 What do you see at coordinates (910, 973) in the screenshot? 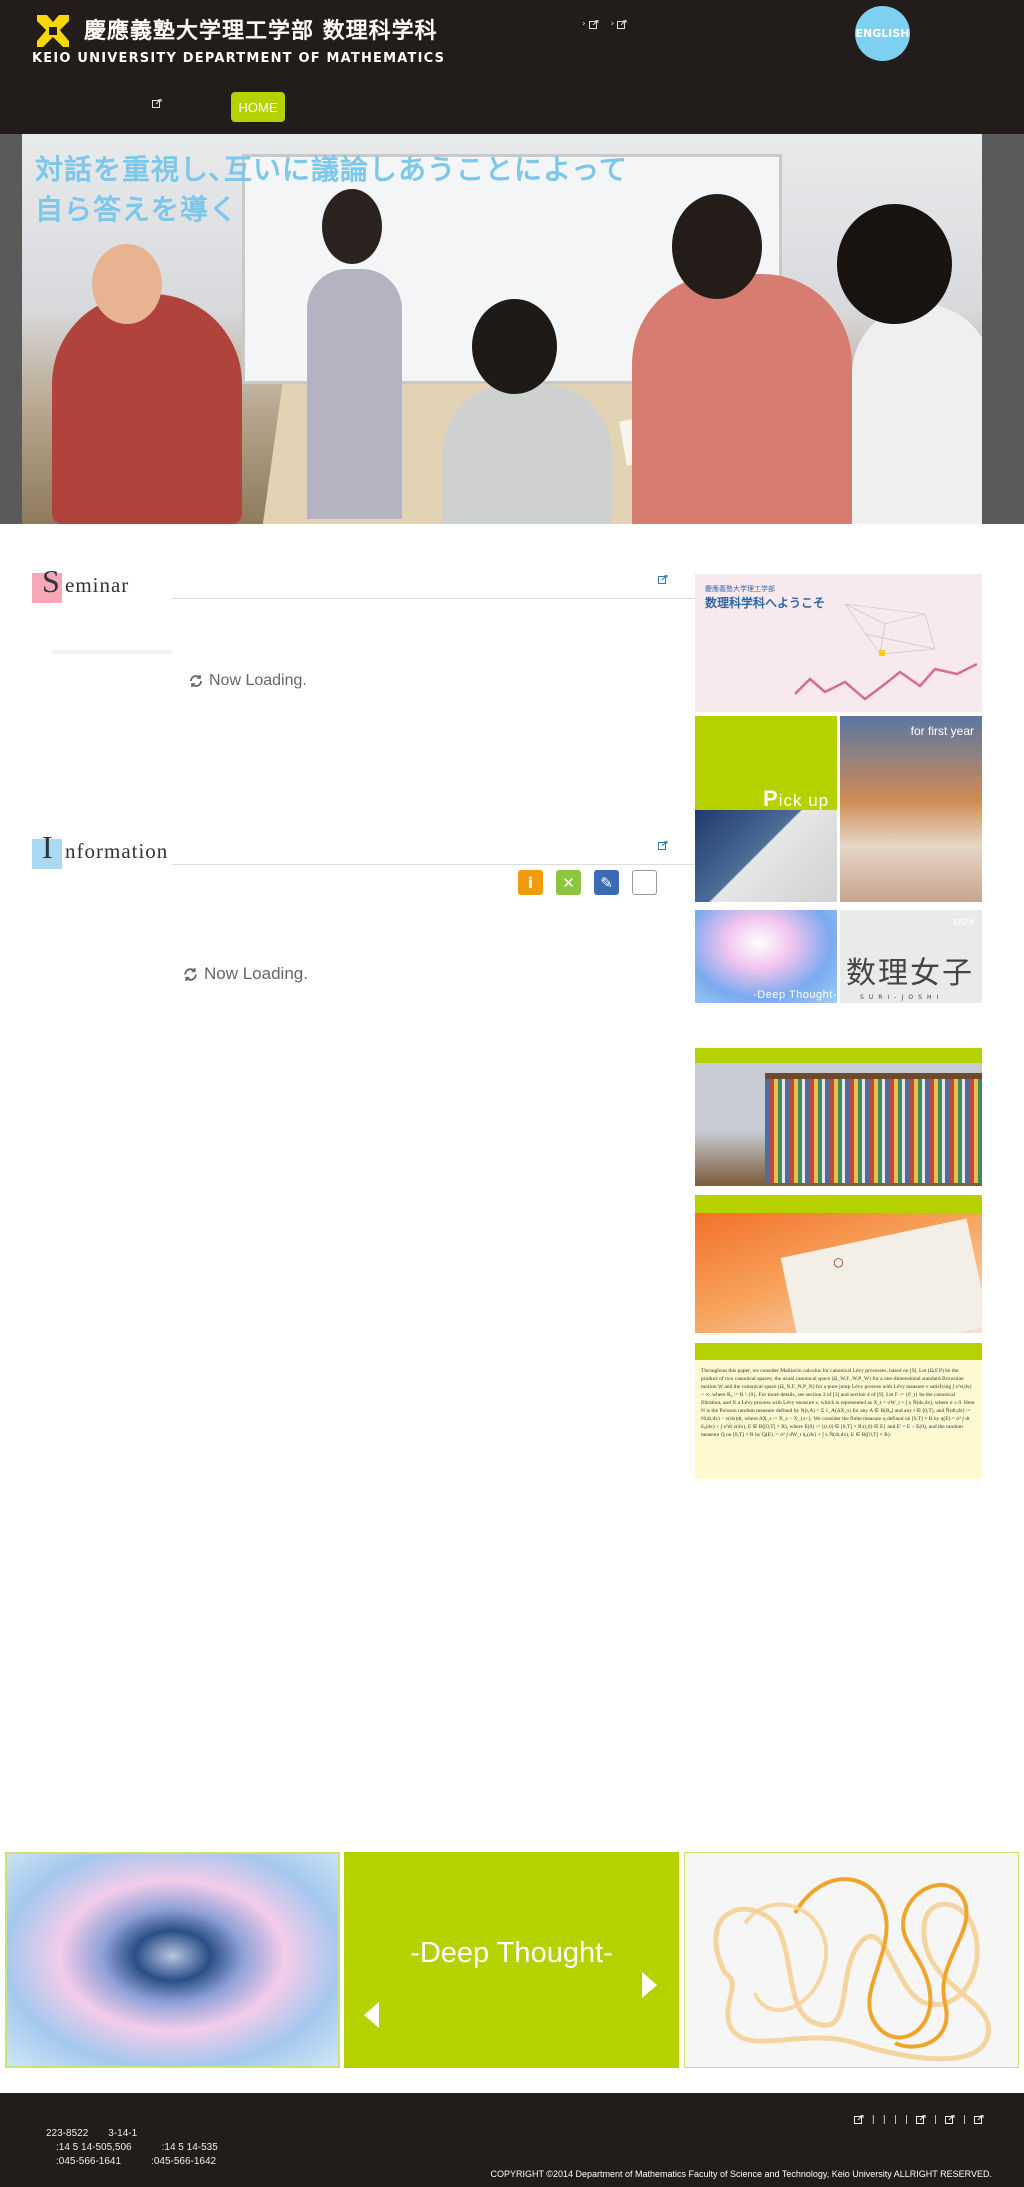
I see `joshi-title: 数理女子` at bounding box center [910, 973].